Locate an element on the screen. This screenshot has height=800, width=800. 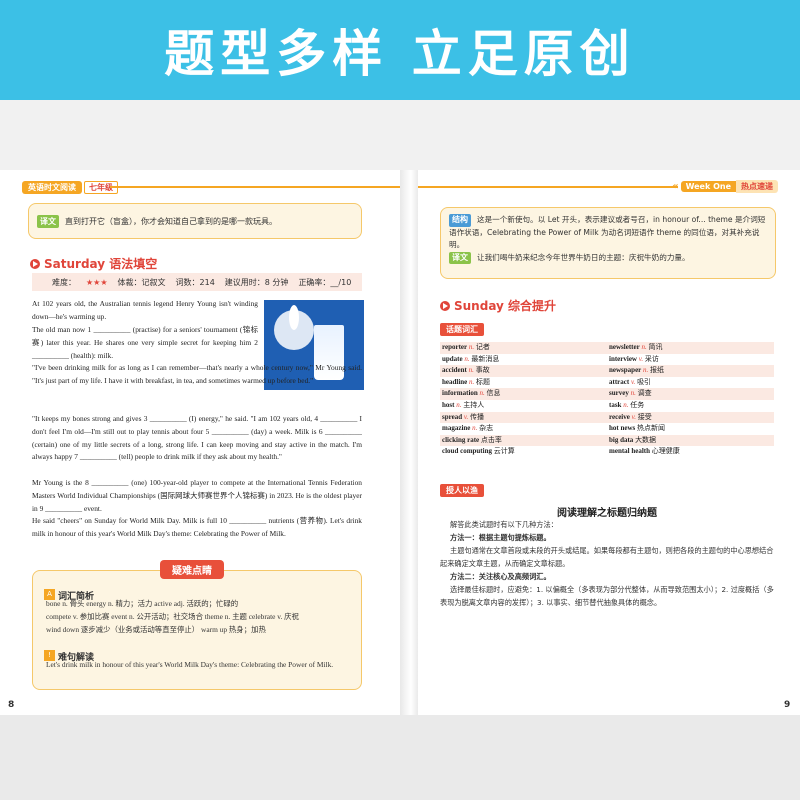
week-label: Week One is located at coordinates (708, 186).